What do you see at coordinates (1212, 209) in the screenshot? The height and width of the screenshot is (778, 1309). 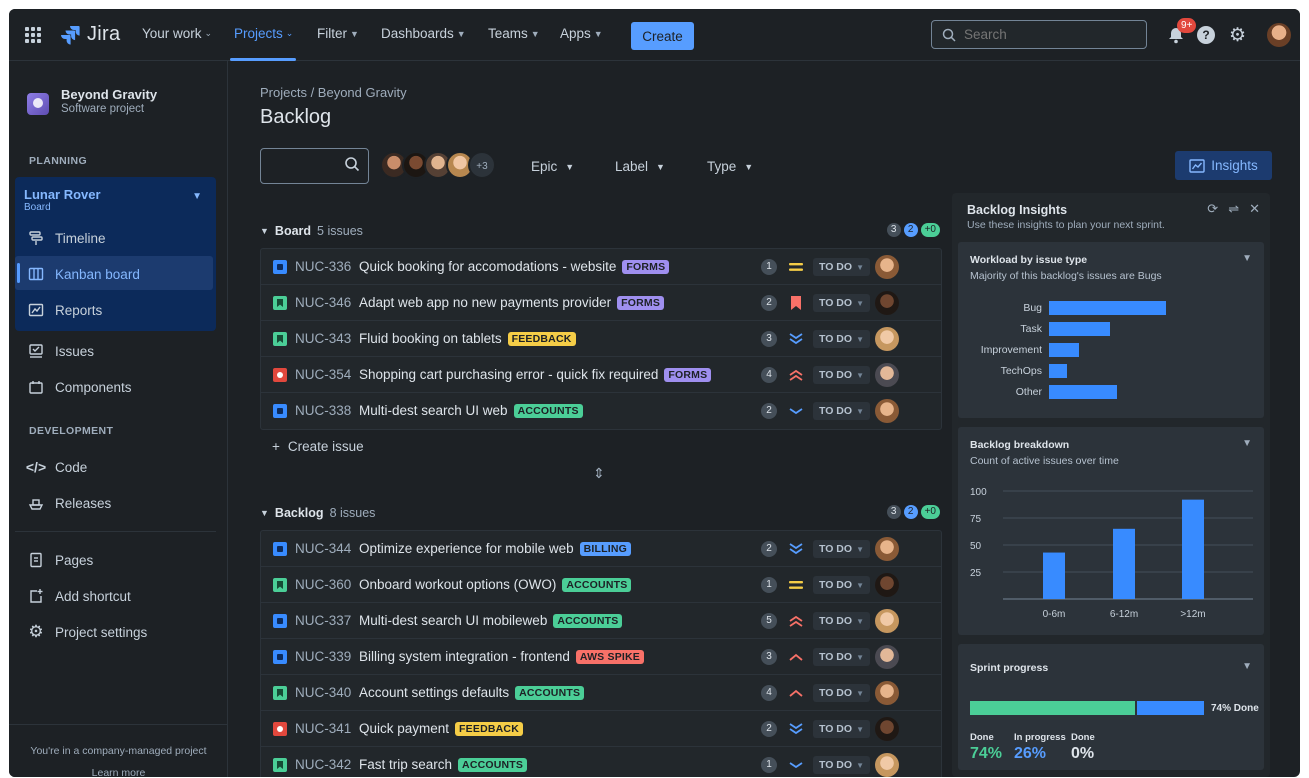 I see `refresh-icon: ⟳` at bounding box center [1212, 209].